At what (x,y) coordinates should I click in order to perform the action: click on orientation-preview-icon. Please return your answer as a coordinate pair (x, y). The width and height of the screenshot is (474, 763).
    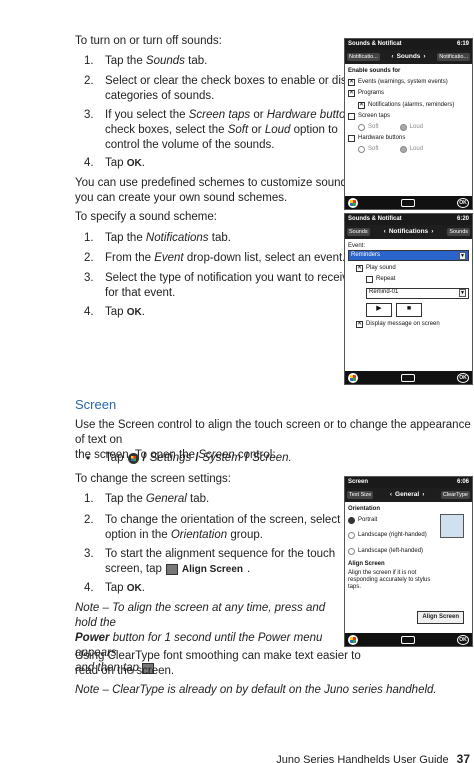
    Looking at the image, I should click on (452, 526).